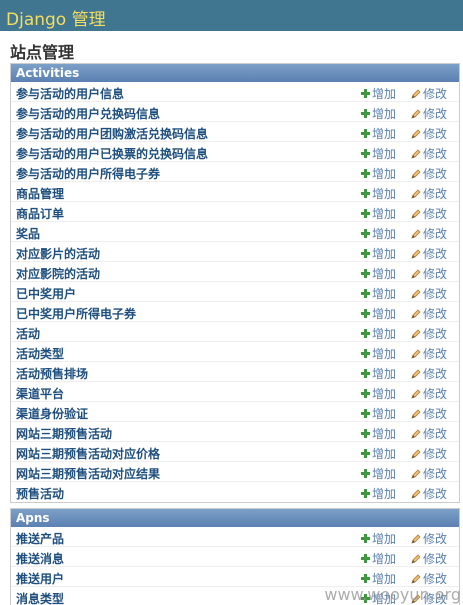 Image resolution: width=463 pixels, height=605 pixels. What do you see at coordinates (40, 538) in the screenshot?
I see `model-link: 推送产品` at bounding box center [40, 538].